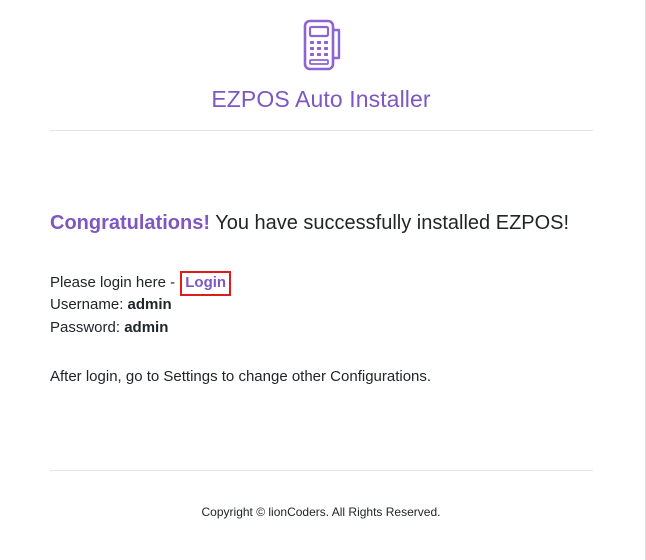 This screenshot has width=646, height=560. I want to click on password-label: Password:, so click(87, 327).